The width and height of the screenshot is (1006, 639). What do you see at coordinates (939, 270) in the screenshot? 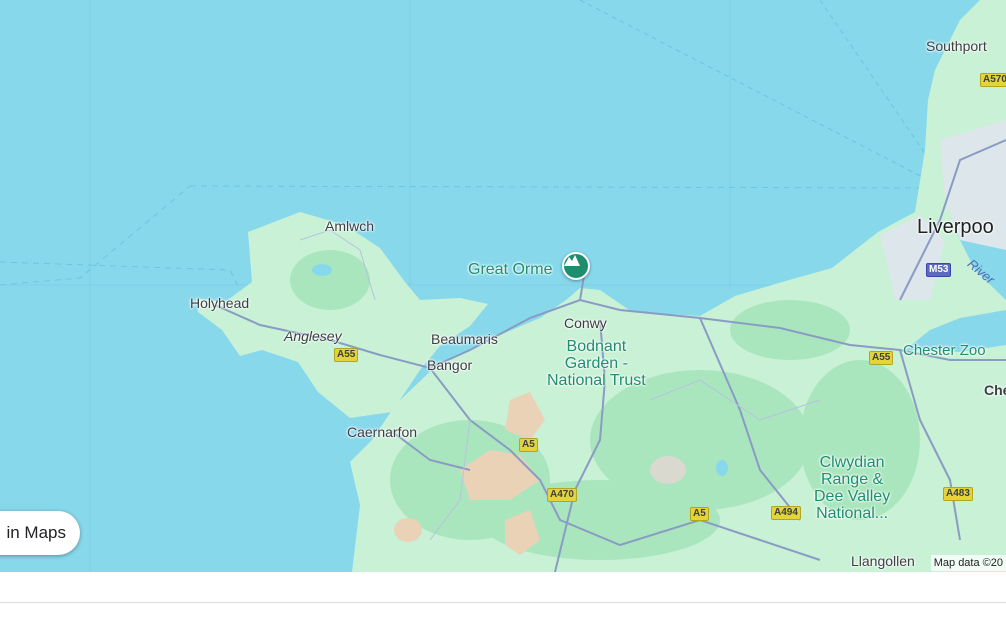
I see `road-shield-m53: M53` at bounding box center [939, 270].